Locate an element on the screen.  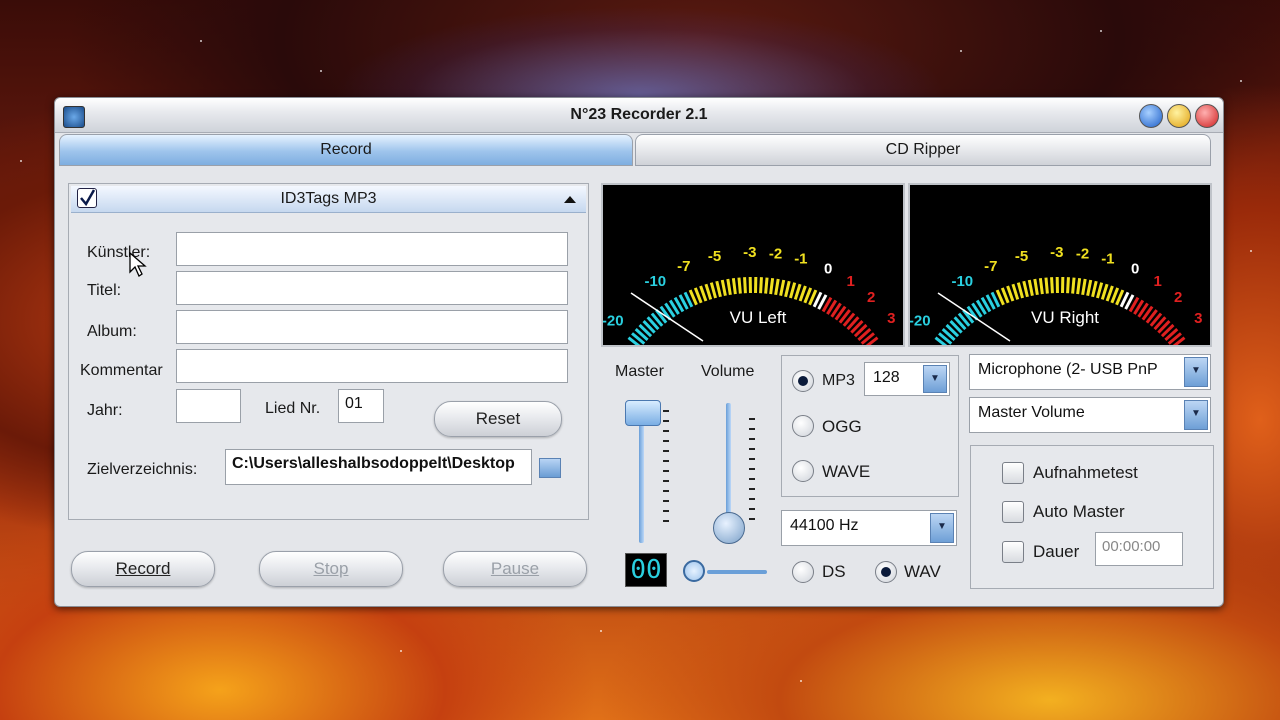
auto-master-checkbox is located at coordinates (1013, 512).